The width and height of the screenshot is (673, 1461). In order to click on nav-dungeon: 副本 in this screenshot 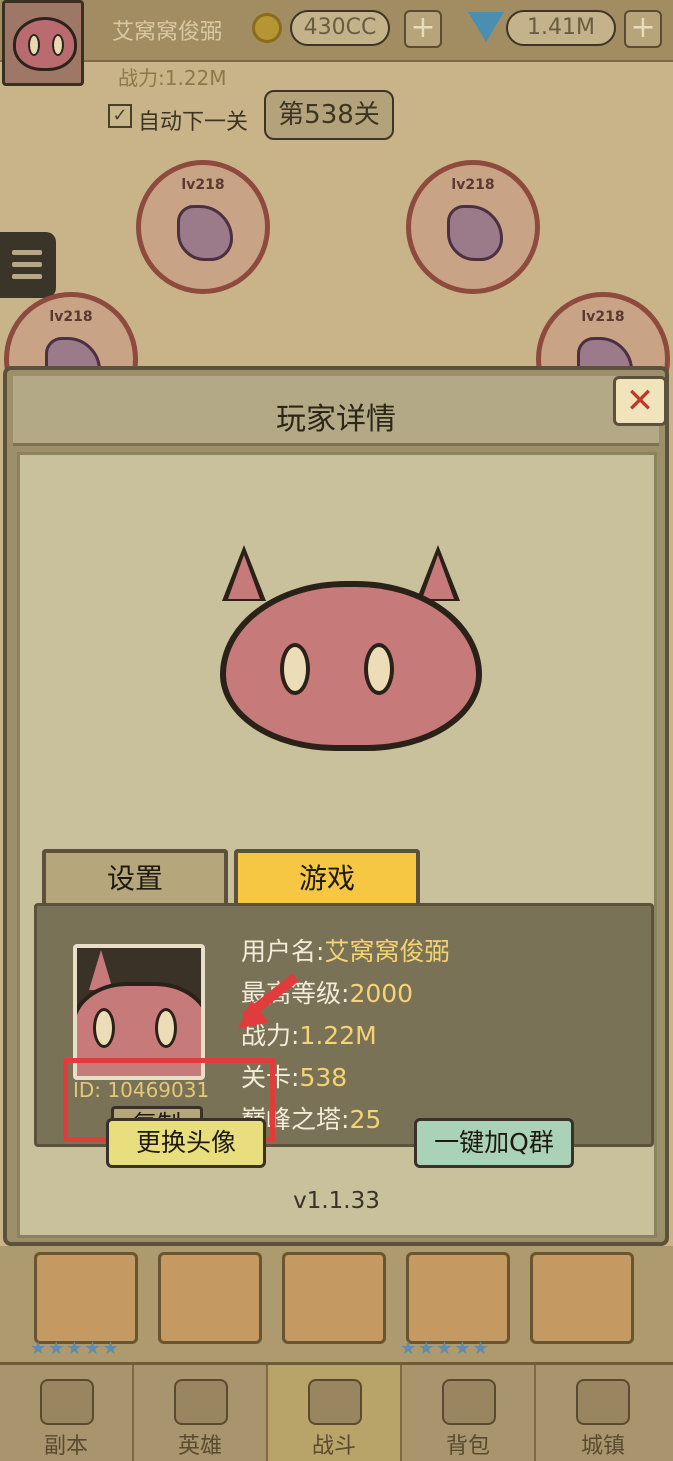, I will do `click(67, 1413)`.